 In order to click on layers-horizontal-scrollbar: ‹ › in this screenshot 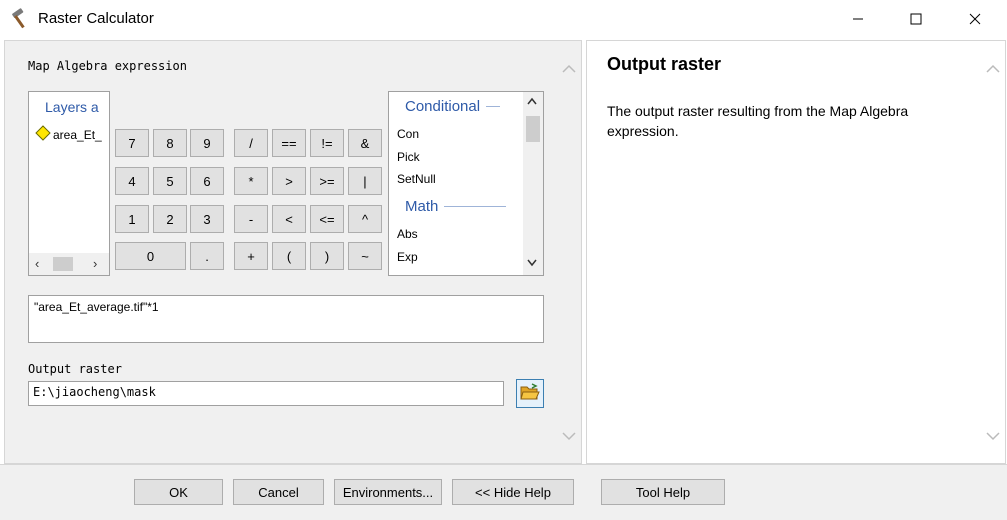, I will do `click(69, 264)`.